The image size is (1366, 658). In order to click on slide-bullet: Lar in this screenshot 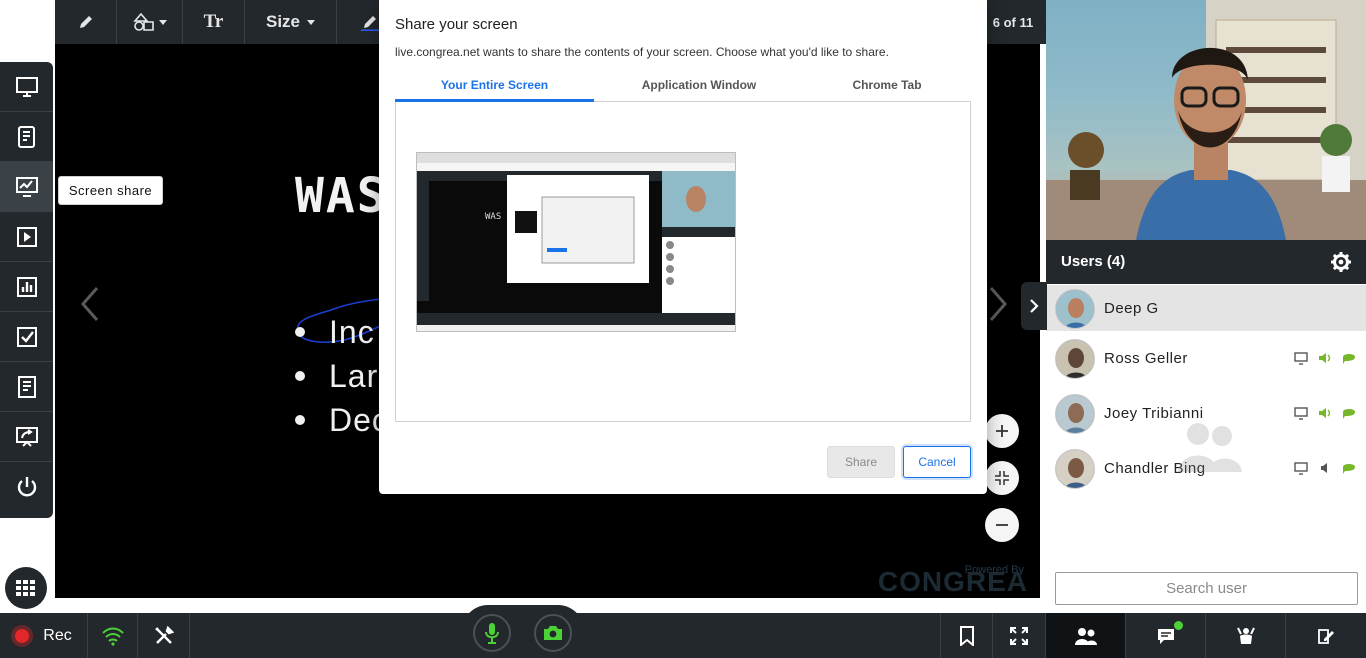, I will do `click(342, 376)`.